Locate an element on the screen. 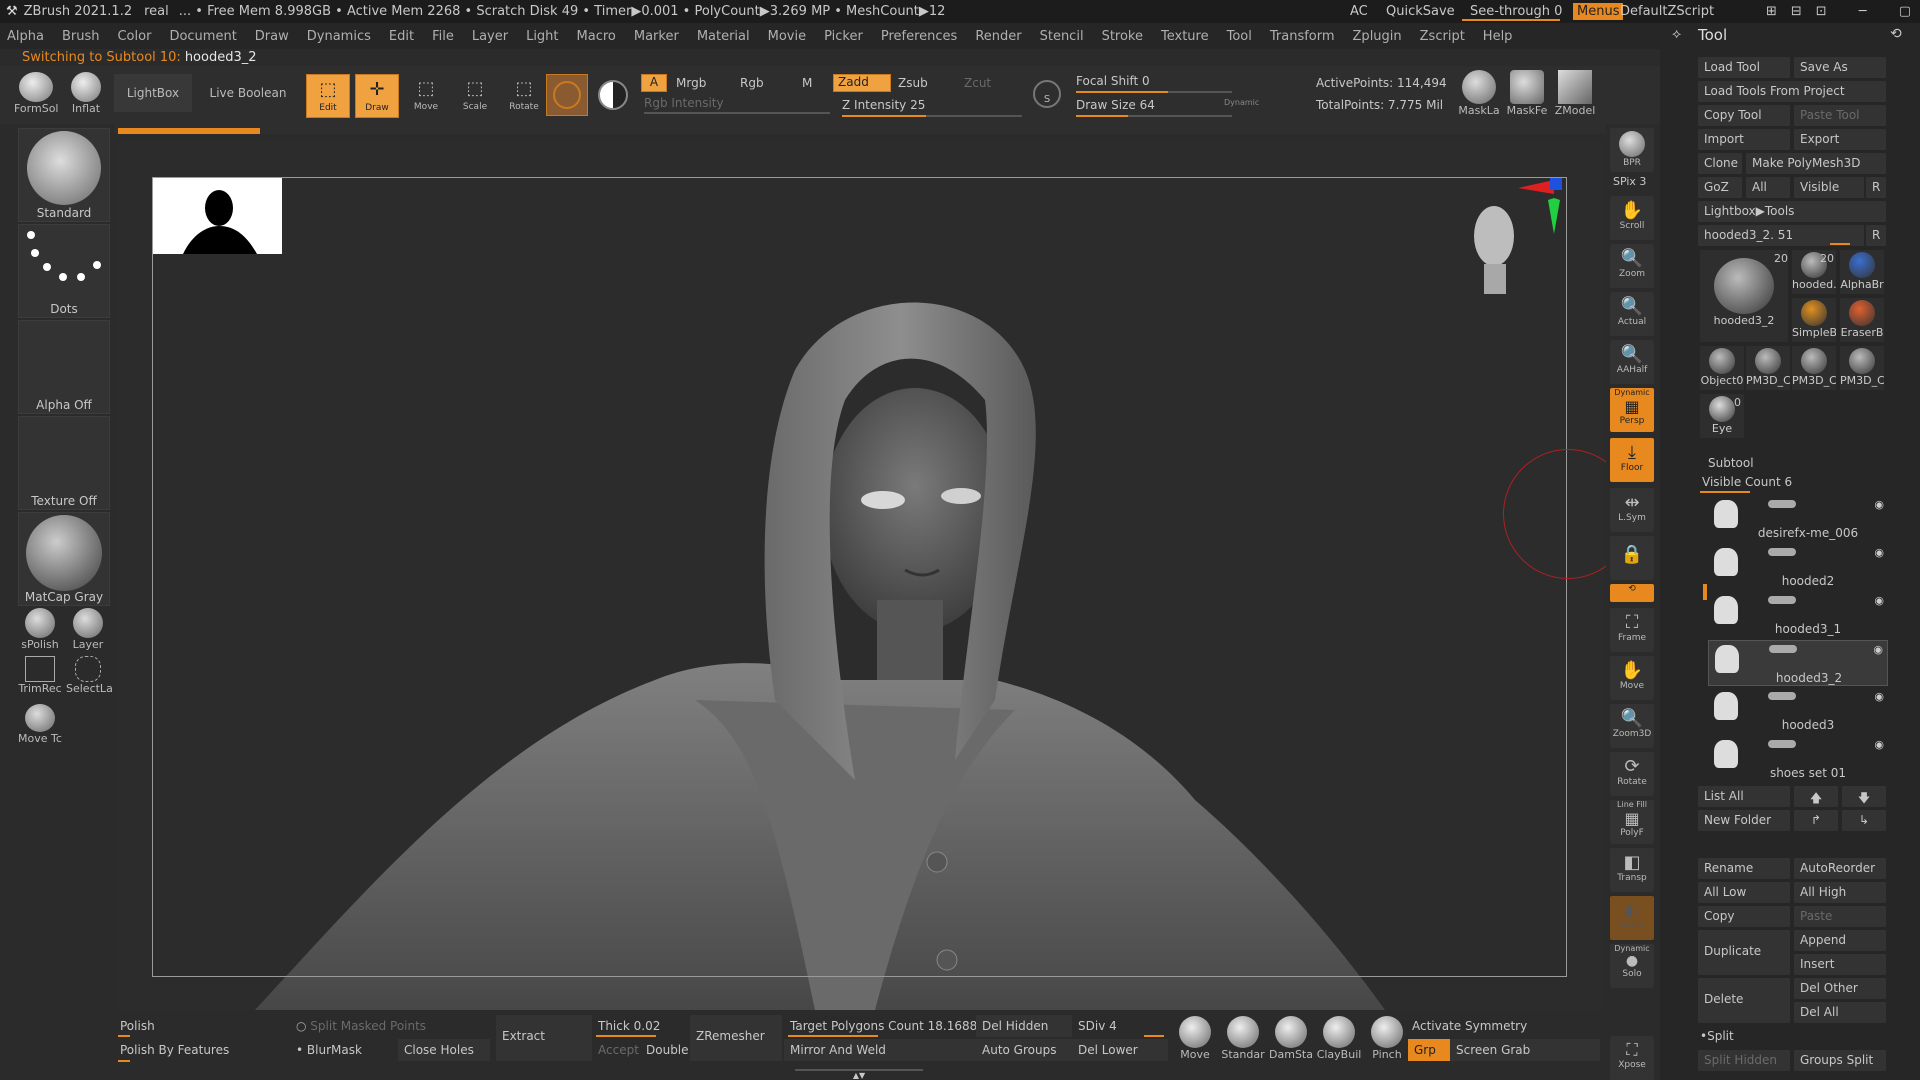  z-intensity-slider: Z Intensity 25 is located at coordinates (883, 105).